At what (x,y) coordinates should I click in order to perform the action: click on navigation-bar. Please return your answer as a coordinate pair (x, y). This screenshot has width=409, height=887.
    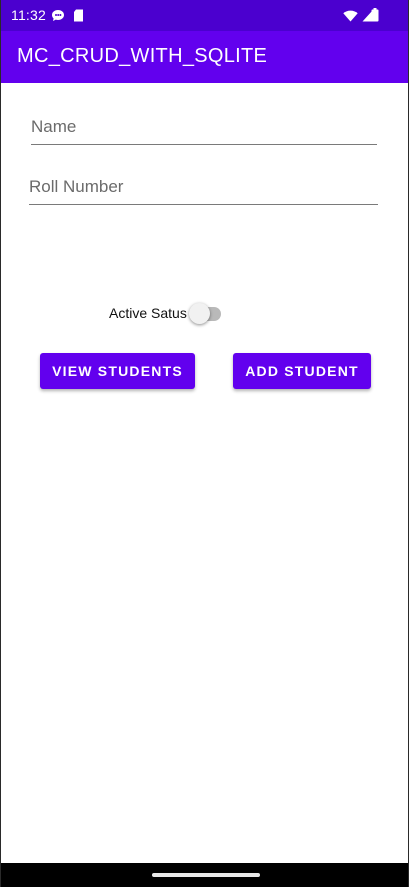
    Looking at the image, I should click on (204, 875).